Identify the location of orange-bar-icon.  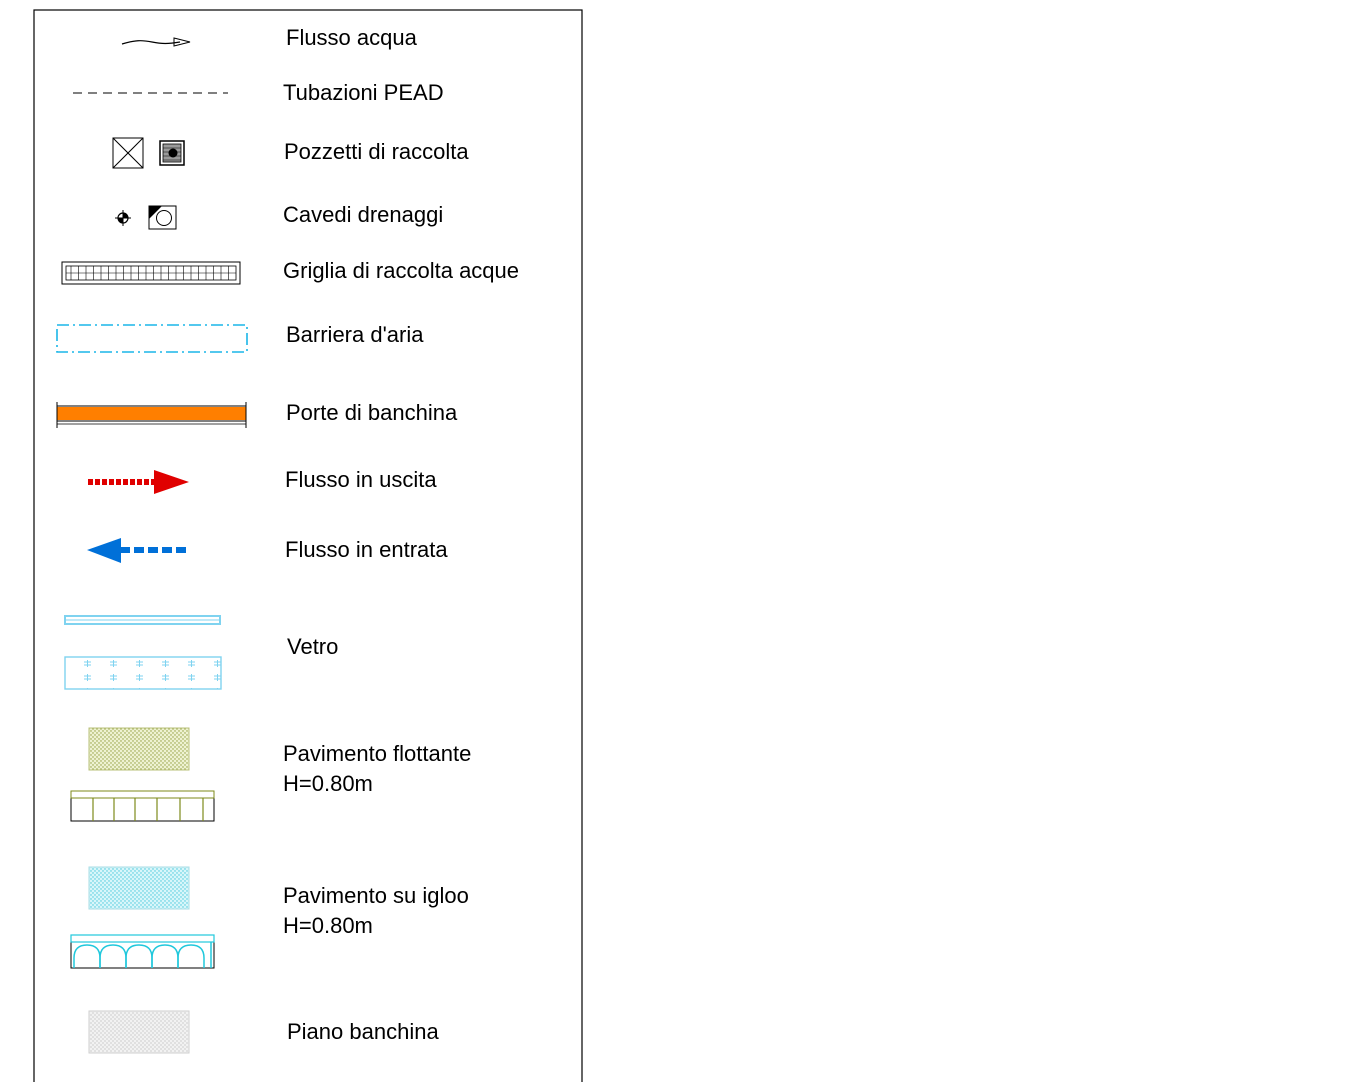
(151, 415).